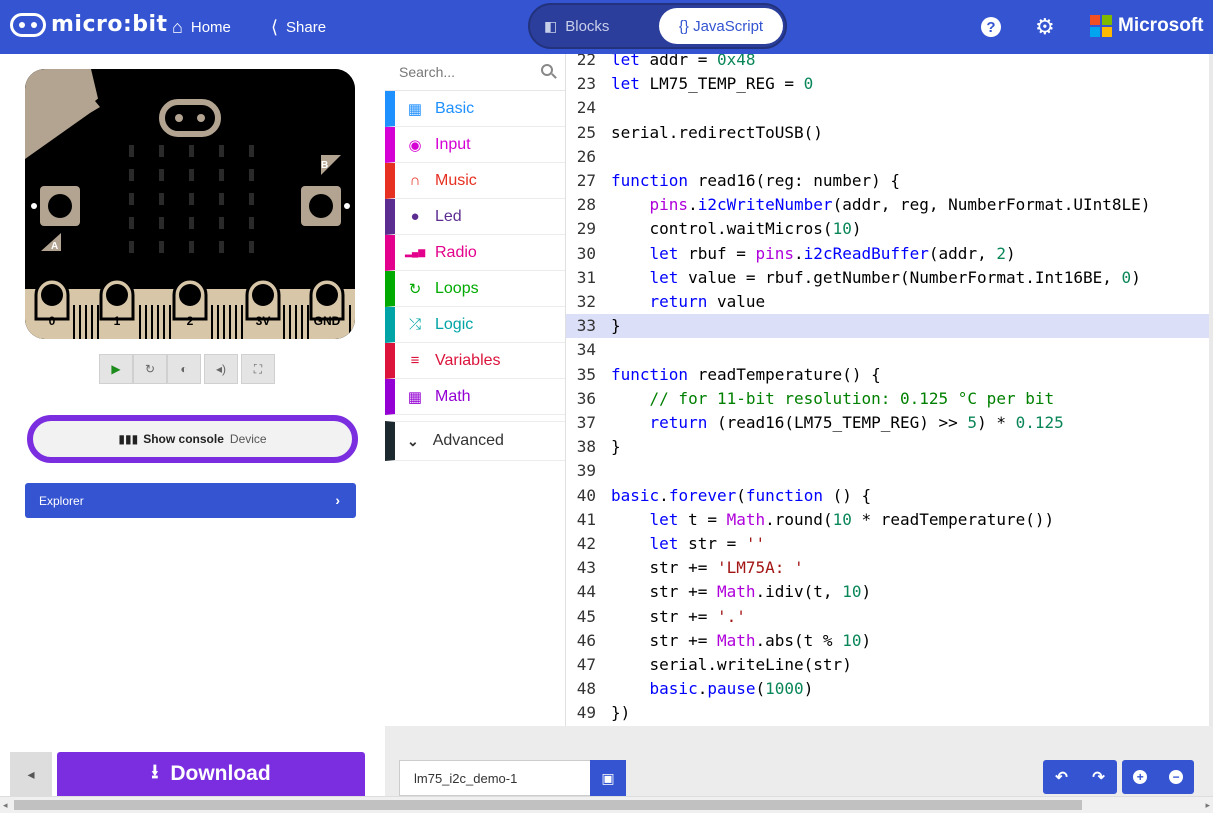 The image size is (1213, 813). I want to click on calculator-icon: ▦, so click(415, 397).